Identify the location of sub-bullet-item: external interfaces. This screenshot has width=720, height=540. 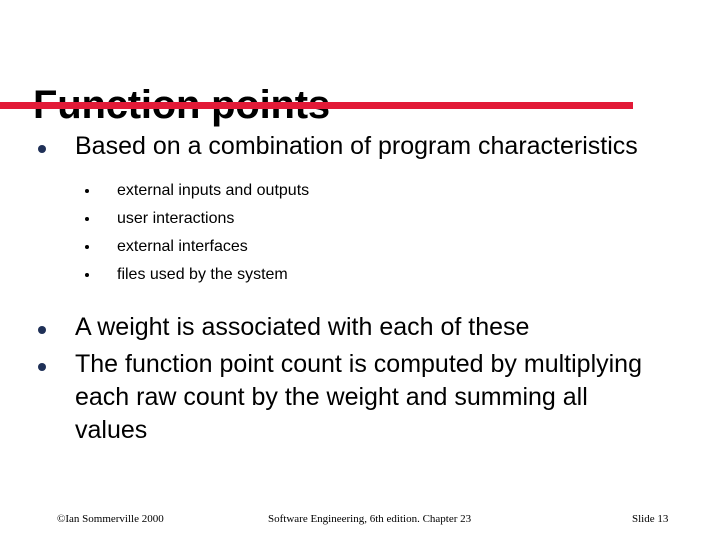
(360, 247).